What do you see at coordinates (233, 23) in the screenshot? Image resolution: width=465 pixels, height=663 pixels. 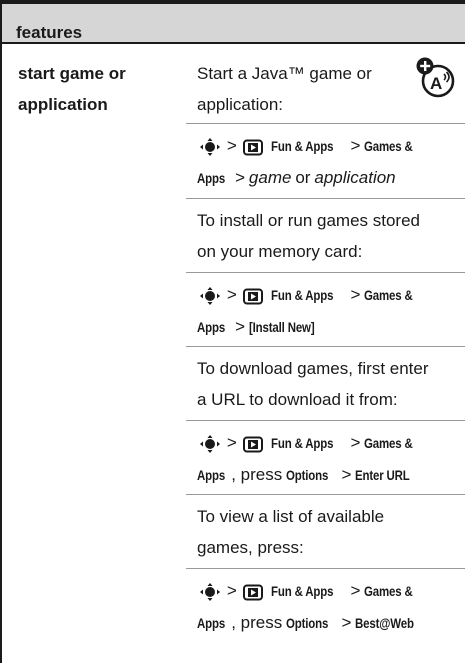 I see `table-header: features` at bounding box center [233, 23].